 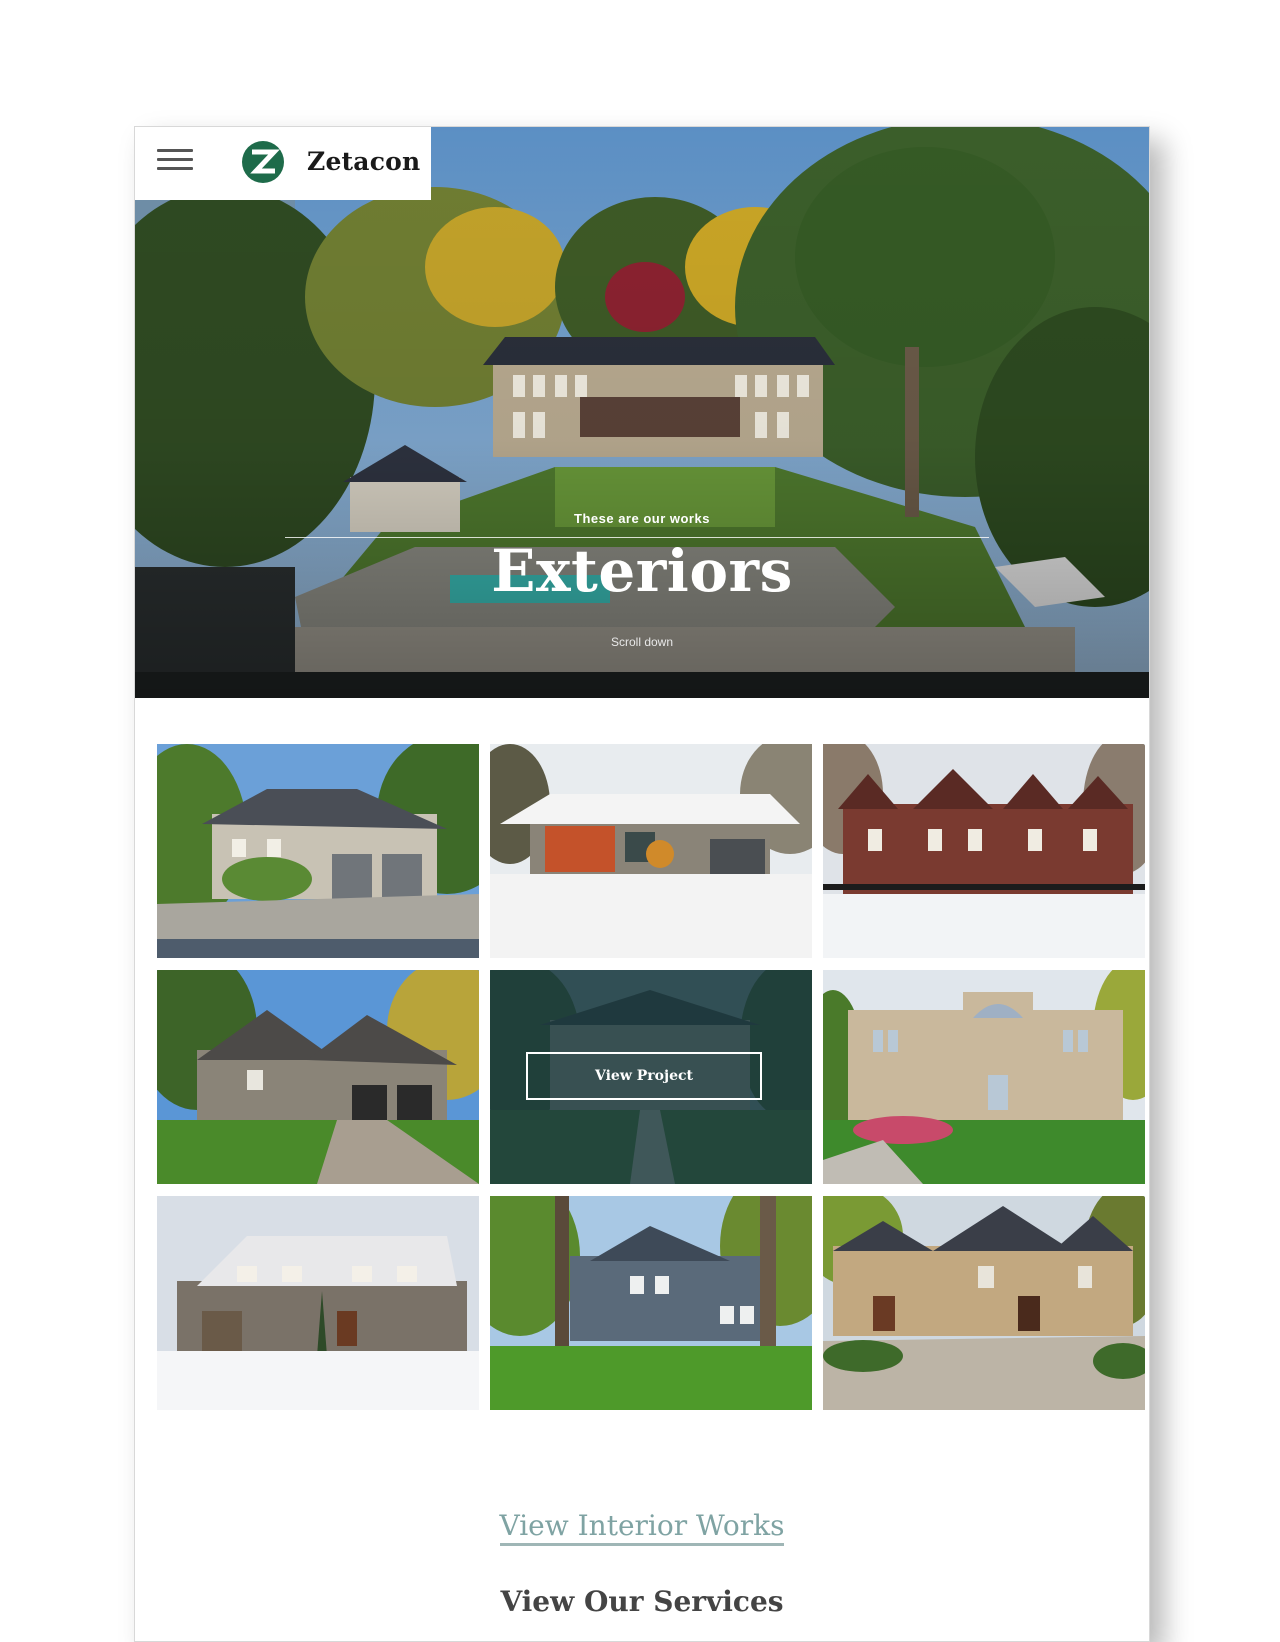 I want to click on hero-title: Exteriors, so click(x=642, y=571).